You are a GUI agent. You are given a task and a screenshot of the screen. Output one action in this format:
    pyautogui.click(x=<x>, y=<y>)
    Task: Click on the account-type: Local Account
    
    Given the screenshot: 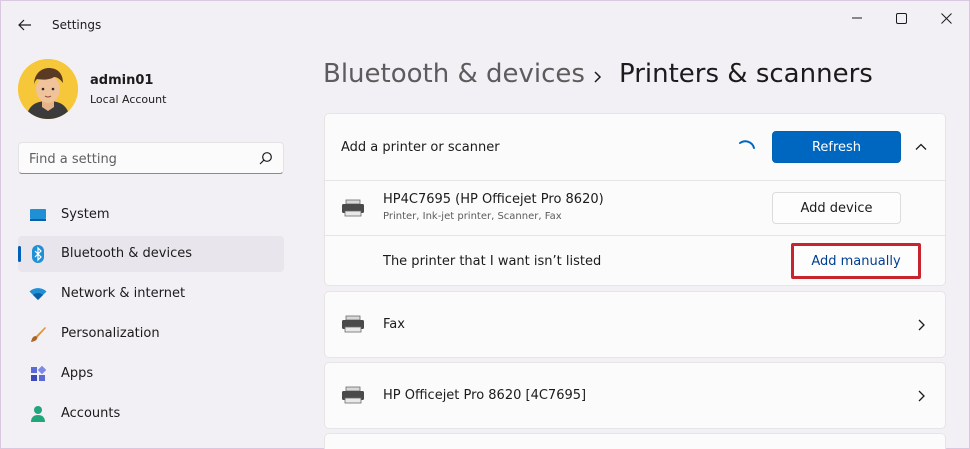 What is the action you would take?
    pyautogui.click(x=128, y=99)
    